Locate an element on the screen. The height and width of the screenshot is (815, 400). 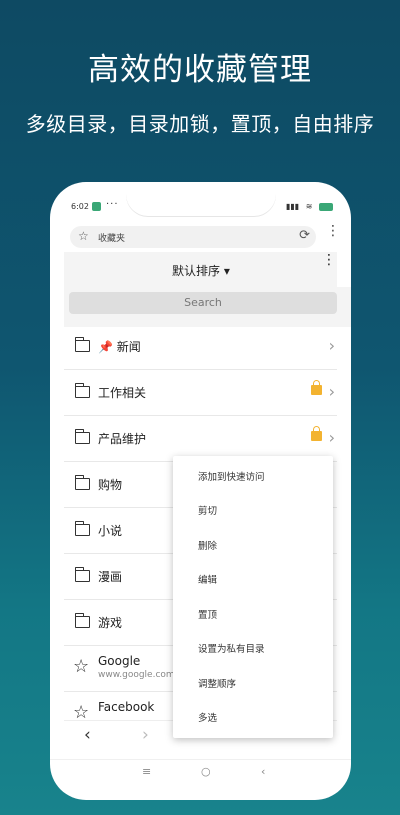
list-item-label: 漫画 is located at coordinates (110, 577).